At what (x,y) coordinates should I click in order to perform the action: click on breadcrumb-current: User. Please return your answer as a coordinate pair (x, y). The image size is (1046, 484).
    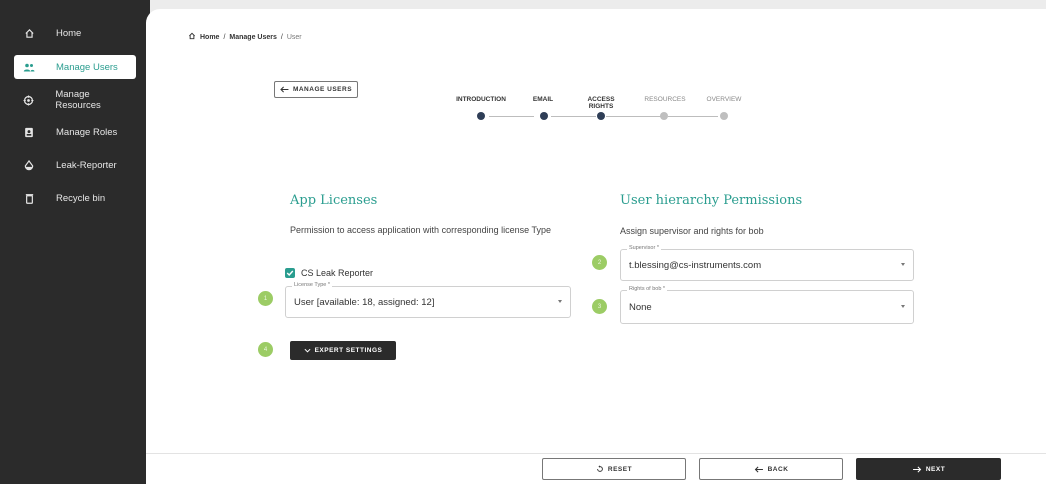
    Looking at the image, I should click on (294, 37).